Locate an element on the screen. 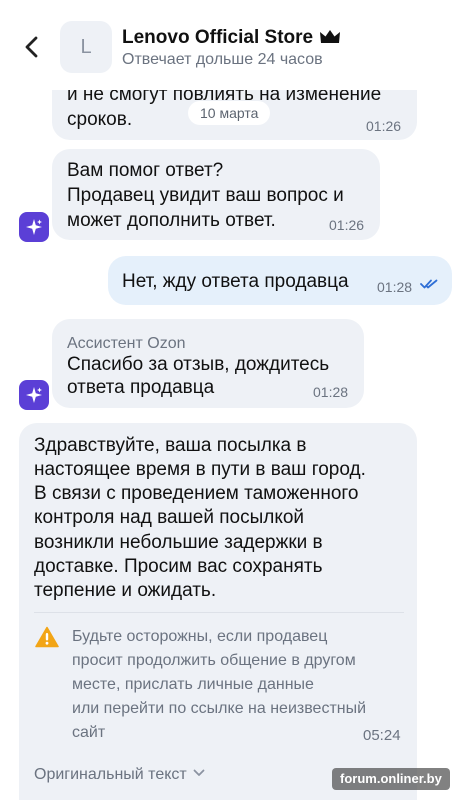 The image size is (470, 800). warning-icon is located at coordinates (47, 637).